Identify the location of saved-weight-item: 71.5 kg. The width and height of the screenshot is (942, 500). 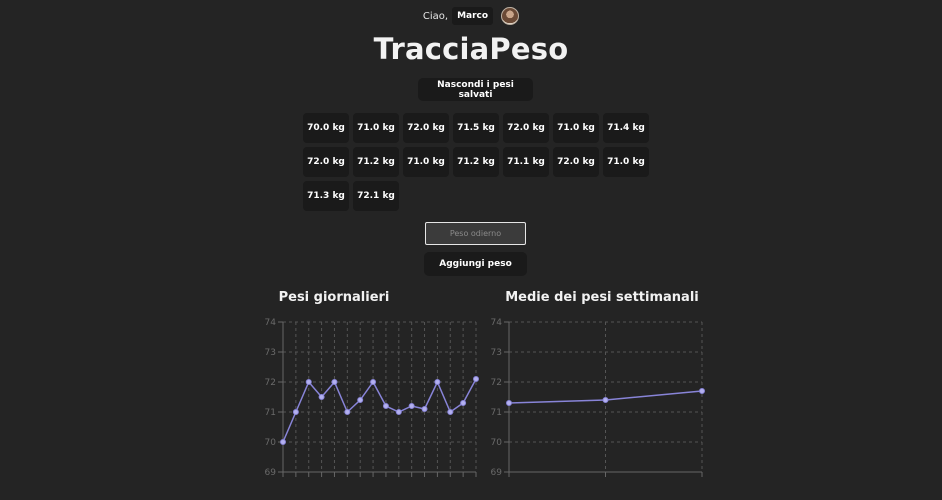
(476, 128).